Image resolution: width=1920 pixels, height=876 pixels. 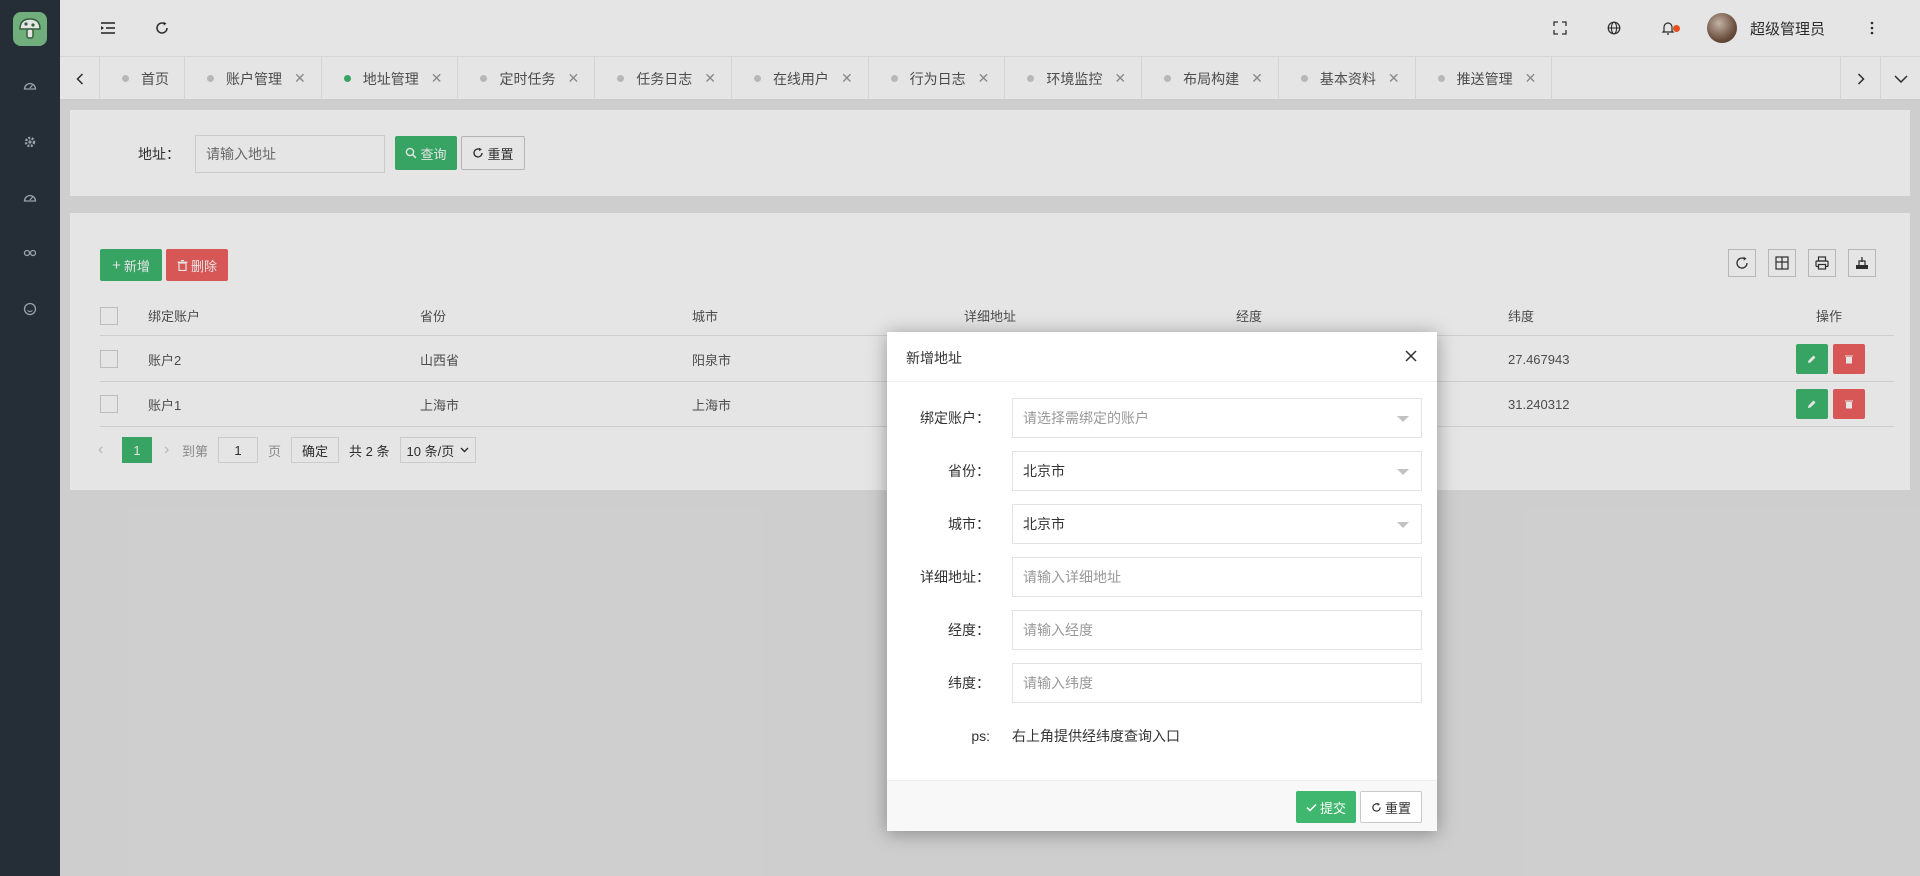 What do you see at coordinates (955, 418) in the screenshot?
I see `account-label: 绑定账户：` at bounding box center [955, 418].